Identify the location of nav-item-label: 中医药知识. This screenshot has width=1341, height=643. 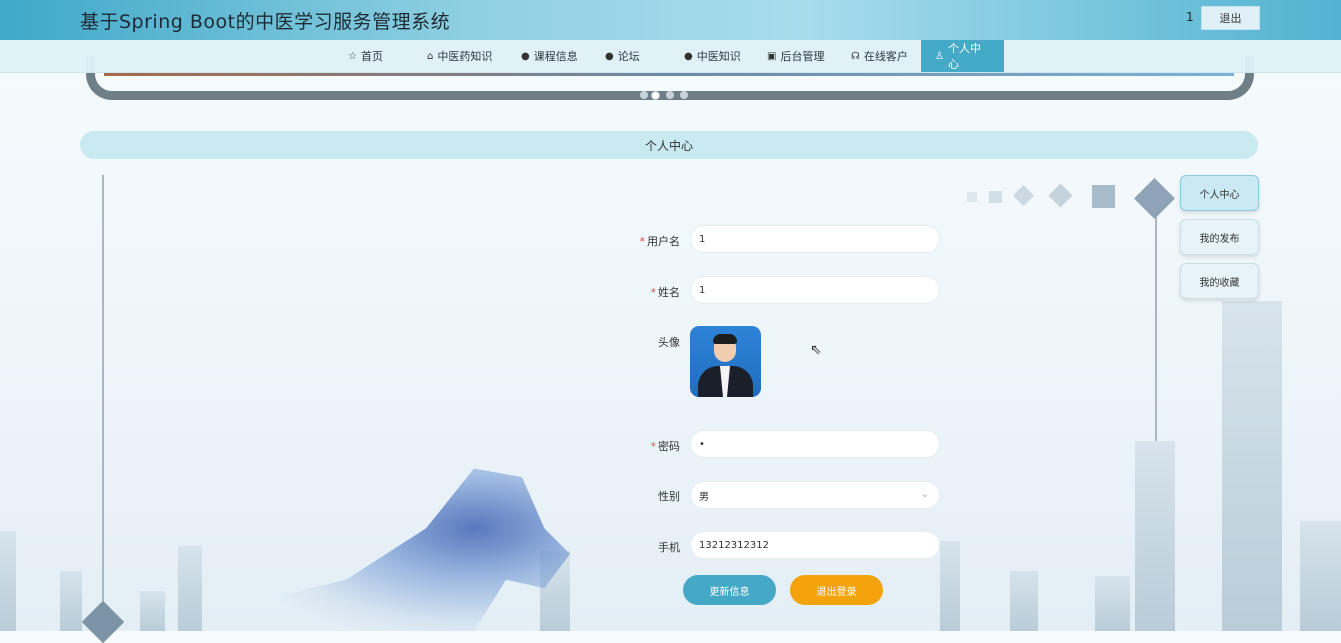
(465, 56).